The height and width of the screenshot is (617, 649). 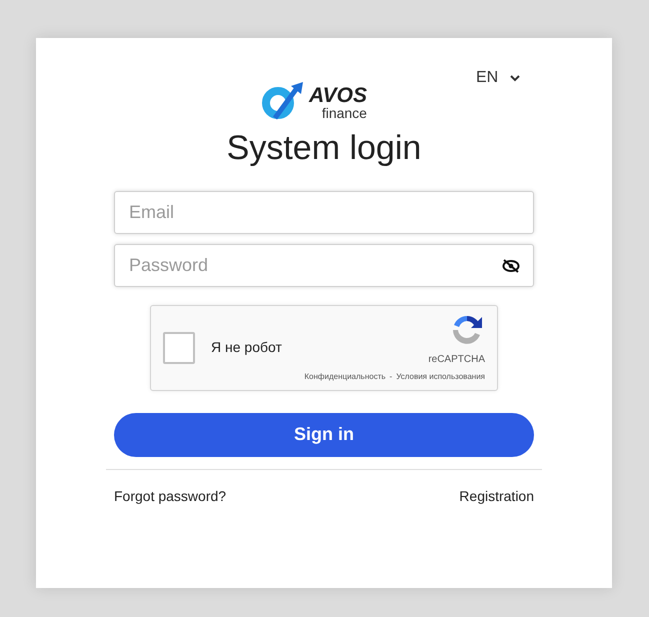 I want to click on sign-in-button: Sign in, so click(x=324, y=434).